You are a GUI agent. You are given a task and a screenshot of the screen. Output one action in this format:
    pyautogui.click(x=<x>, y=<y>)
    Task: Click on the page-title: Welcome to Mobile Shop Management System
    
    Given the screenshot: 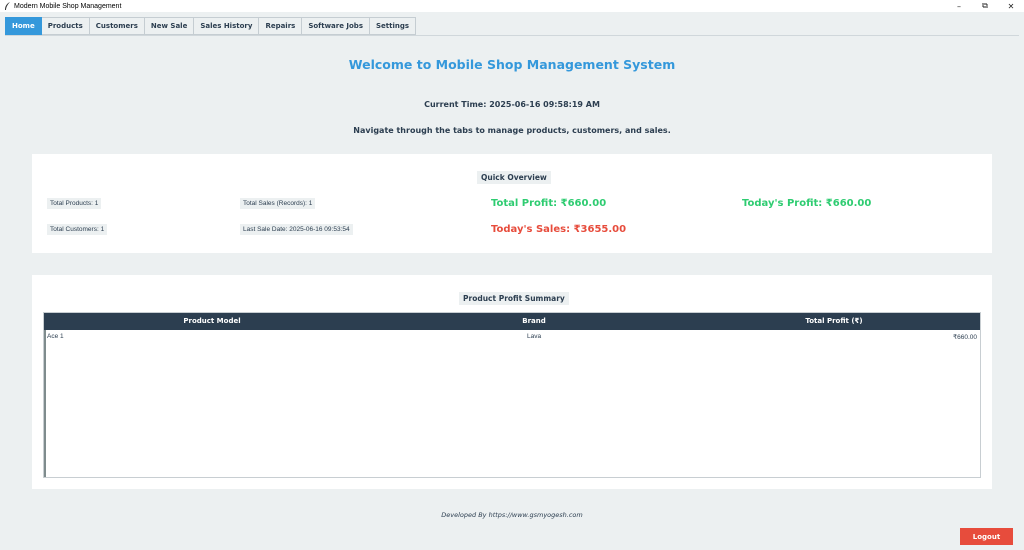 What is the action you would take?
    pyautogui.click(x=512, y=64)
    